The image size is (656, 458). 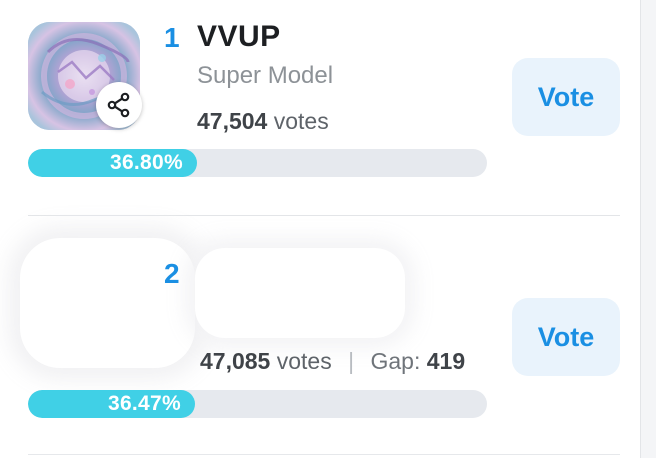 What do you see at coordinates (265, 75) in the screenshot?
I see `candidate-subtitle: Super Model` at bounding box center [265, 75].